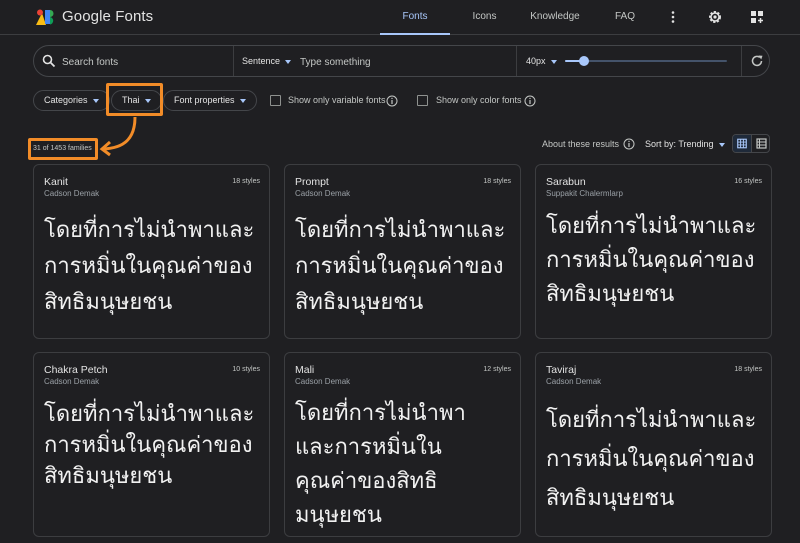 The image size is (800, 543). What do you see at coordinates (742, 143) in the screenshot?
I see `grid-view-icon` at bounding box center [742, 143].